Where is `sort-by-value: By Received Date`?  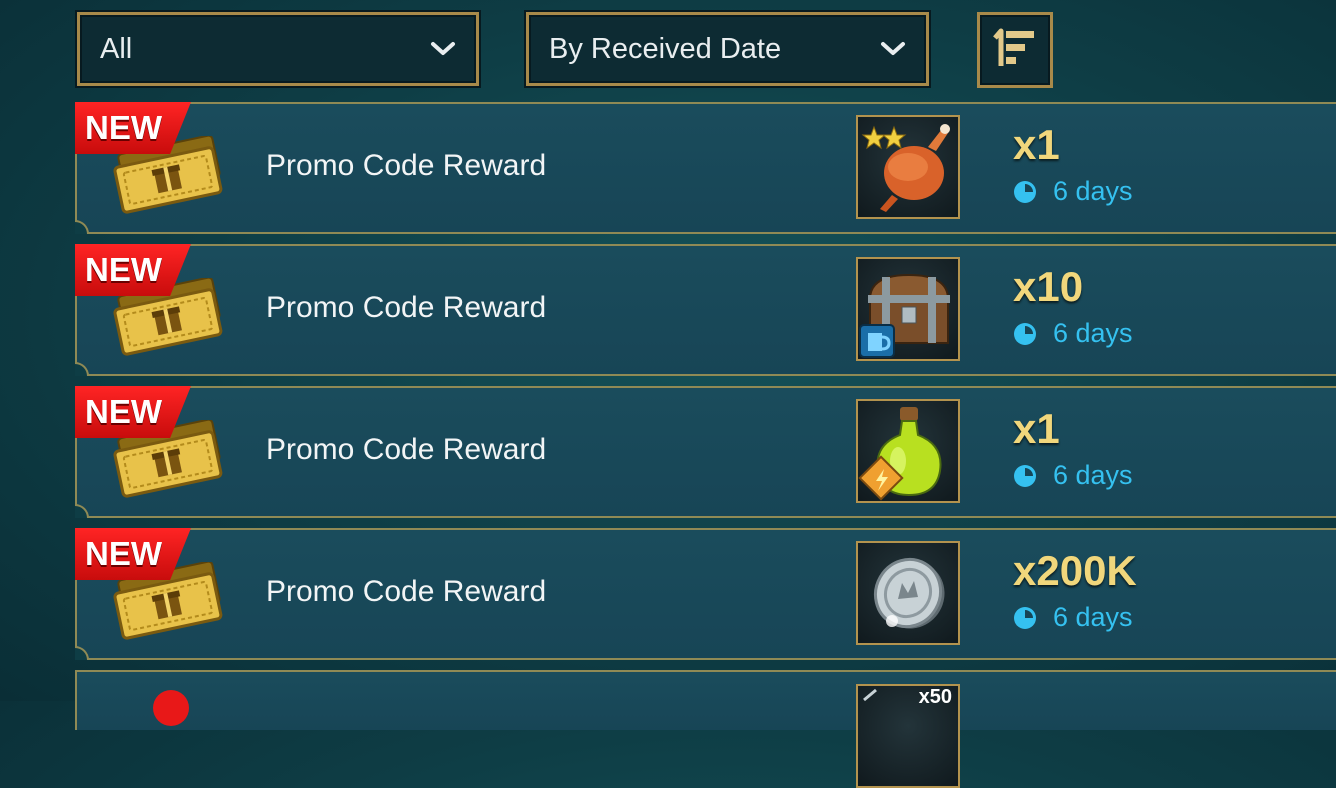 sort-by-value: By Received Date is located at coordinates (665, 48).